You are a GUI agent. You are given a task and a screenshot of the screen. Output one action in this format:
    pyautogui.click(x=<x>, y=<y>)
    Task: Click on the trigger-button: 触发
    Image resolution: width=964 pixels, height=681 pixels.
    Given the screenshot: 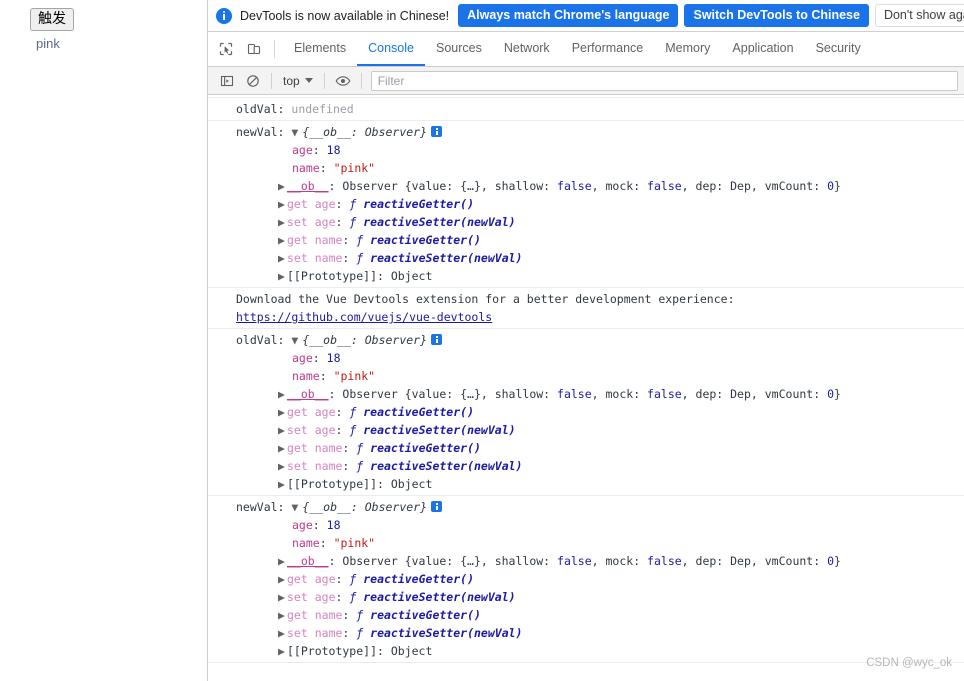 What is the action you would take?
    pyautogui.click(x=52, y=19)
    